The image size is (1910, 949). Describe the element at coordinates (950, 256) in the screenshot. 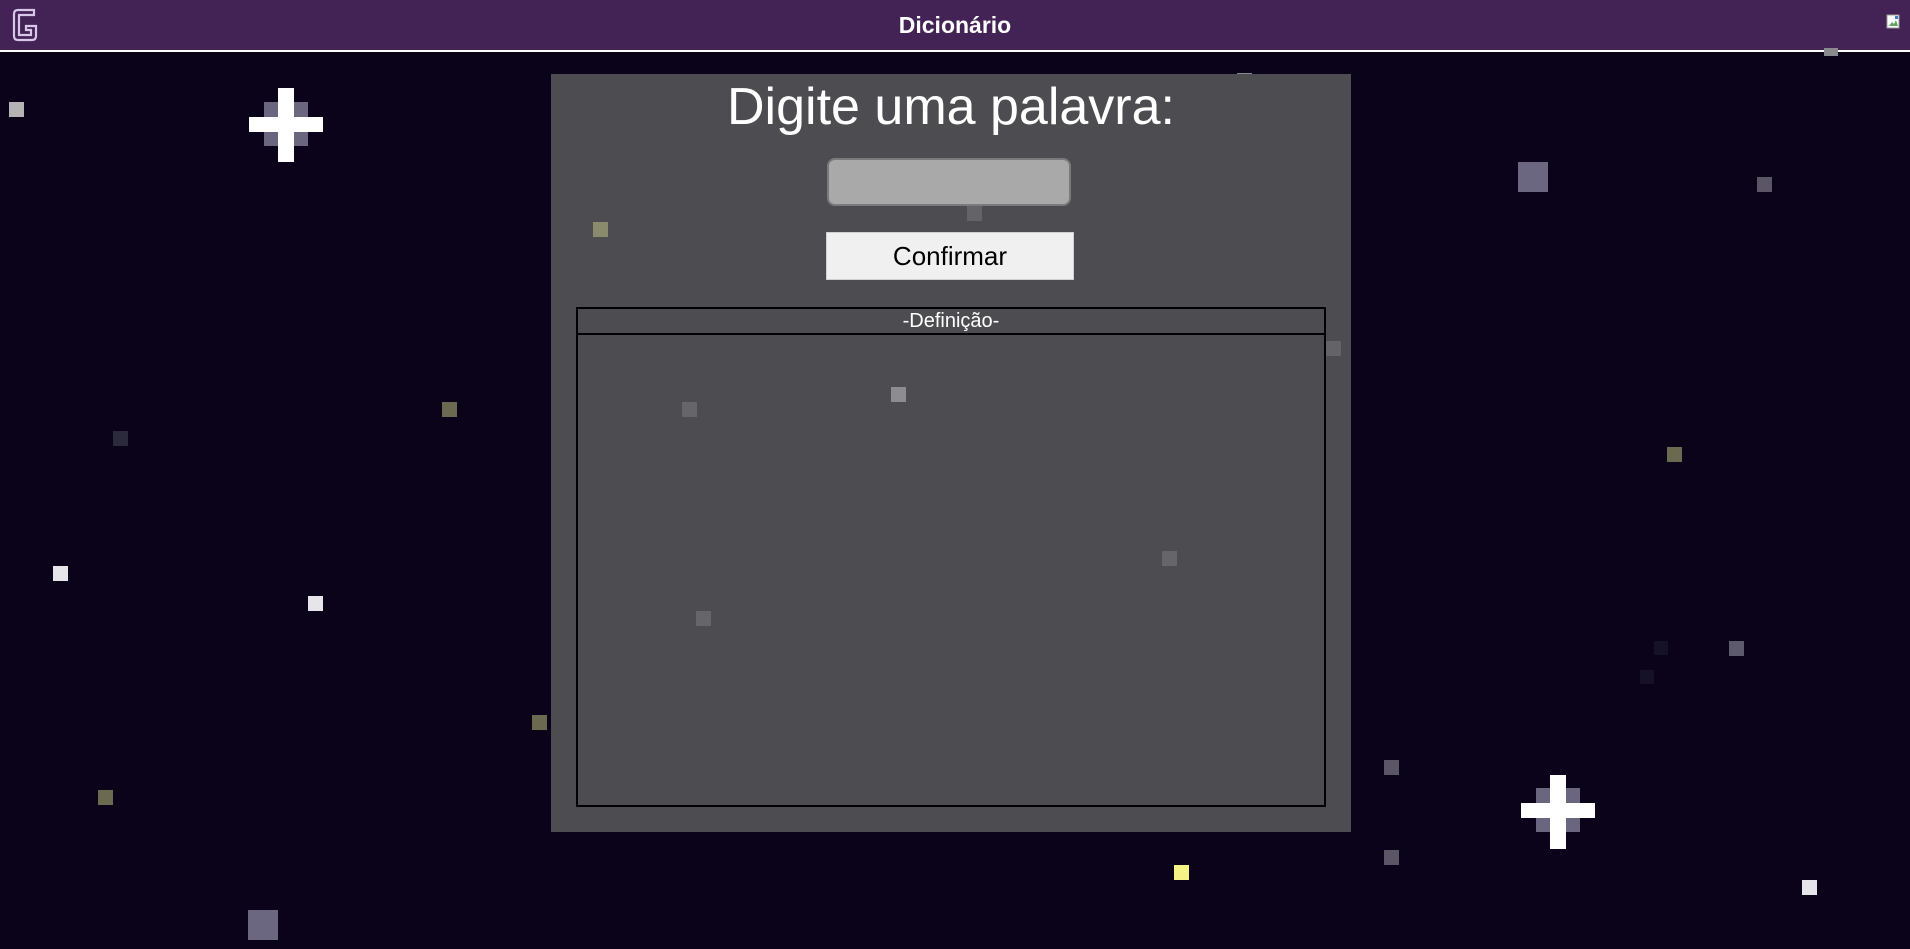

I see `confirm-button: Confirmar` at that location.